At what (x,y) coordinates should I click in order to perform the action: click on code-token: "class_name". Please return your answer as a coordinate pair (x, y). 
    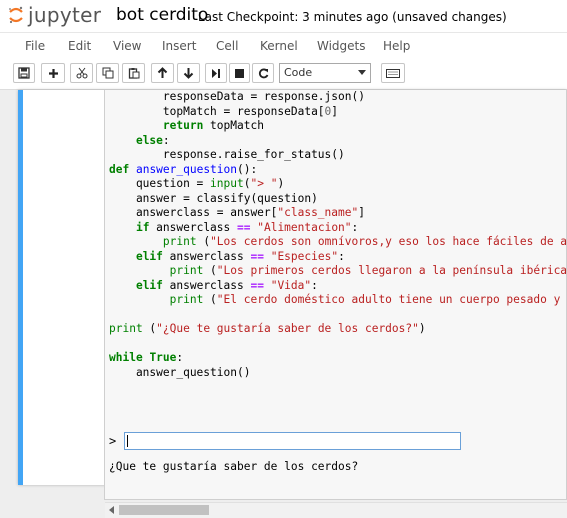
    Looking at the image, I should click on (318, 212).